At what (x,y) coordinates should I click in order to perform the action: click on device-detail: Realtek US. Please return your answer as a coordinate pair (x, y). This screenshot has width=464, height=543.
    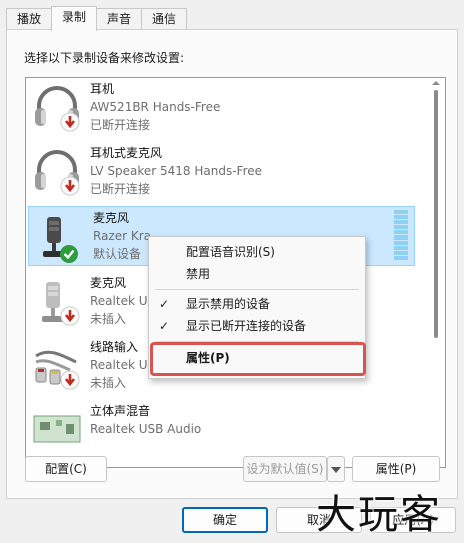
    Looking at the image, I should click on (123, 301).